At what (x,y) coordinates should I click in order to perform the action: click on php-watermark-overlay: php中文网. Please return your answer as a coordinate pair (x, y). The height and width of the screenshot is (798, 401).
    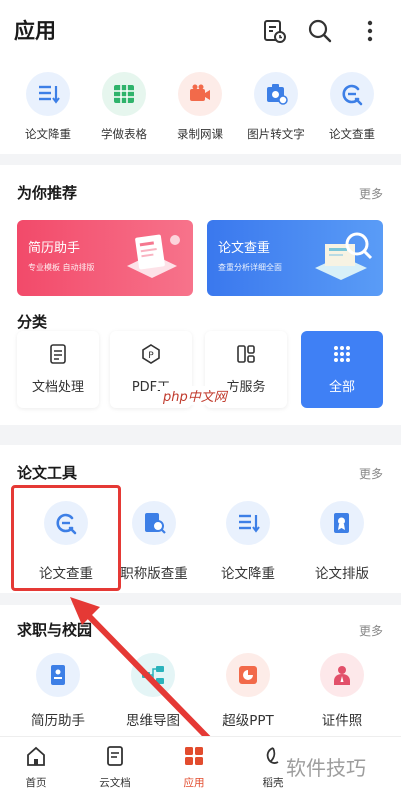
    Looking at the image, I should click on (195, 395).